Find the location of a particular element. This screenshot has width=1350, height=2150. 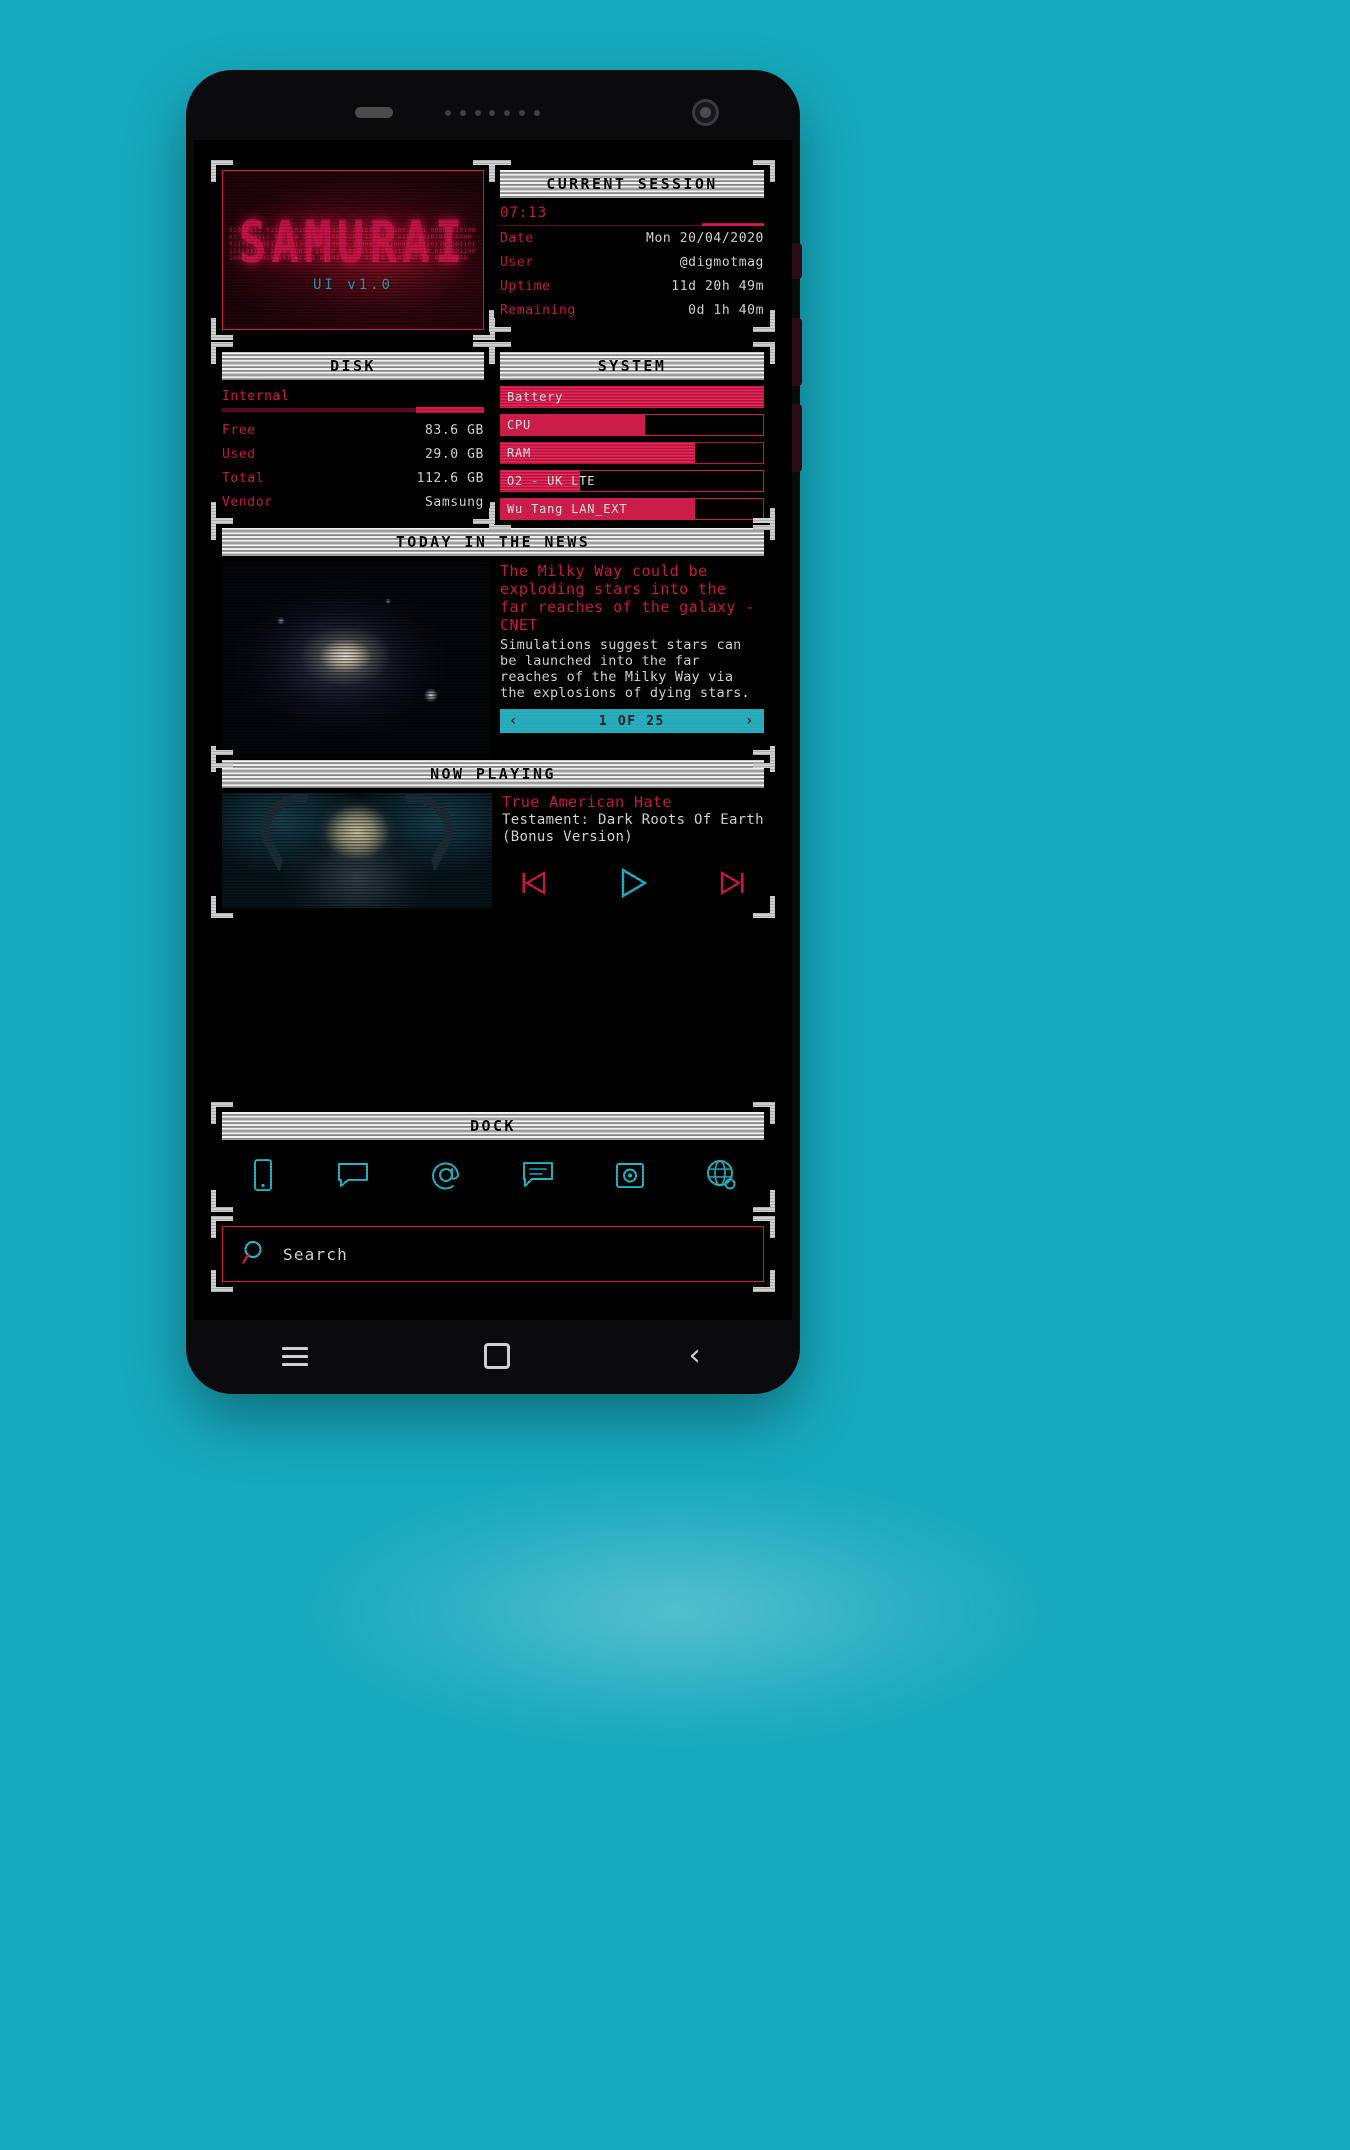

system-bar-battery: Battery is located at coordinates (632, 397).